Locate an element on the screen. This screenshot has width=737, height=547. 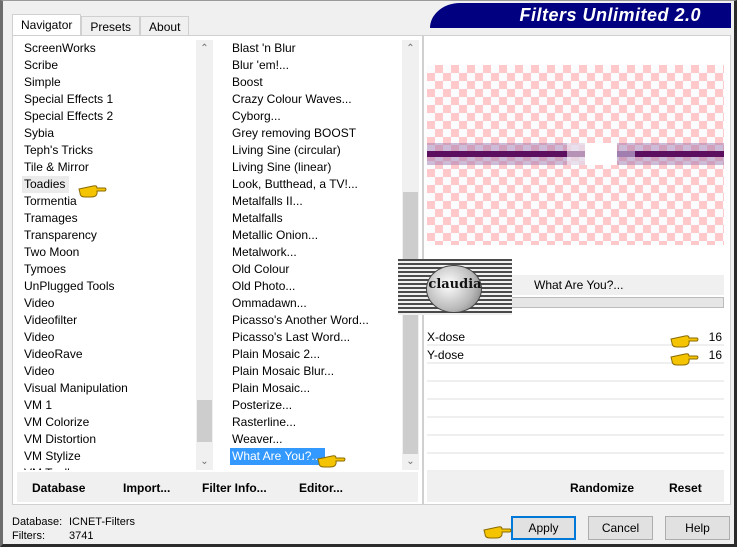
reset-button: Reset is located at coordinates (685, 488).